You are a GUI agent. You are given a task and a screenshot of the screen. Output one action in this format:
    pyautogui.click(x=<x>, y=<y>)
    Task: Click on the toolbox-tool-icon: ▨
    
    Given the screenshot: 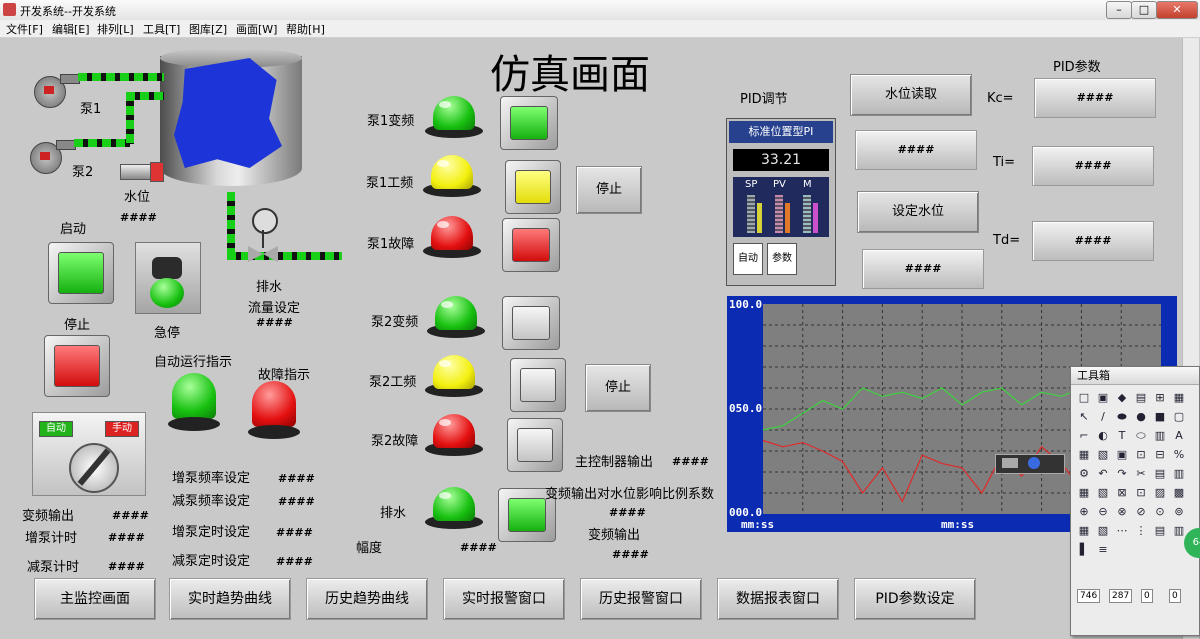 What is the action you would take?
    pyautogui.click(x=1160, y=493)
    